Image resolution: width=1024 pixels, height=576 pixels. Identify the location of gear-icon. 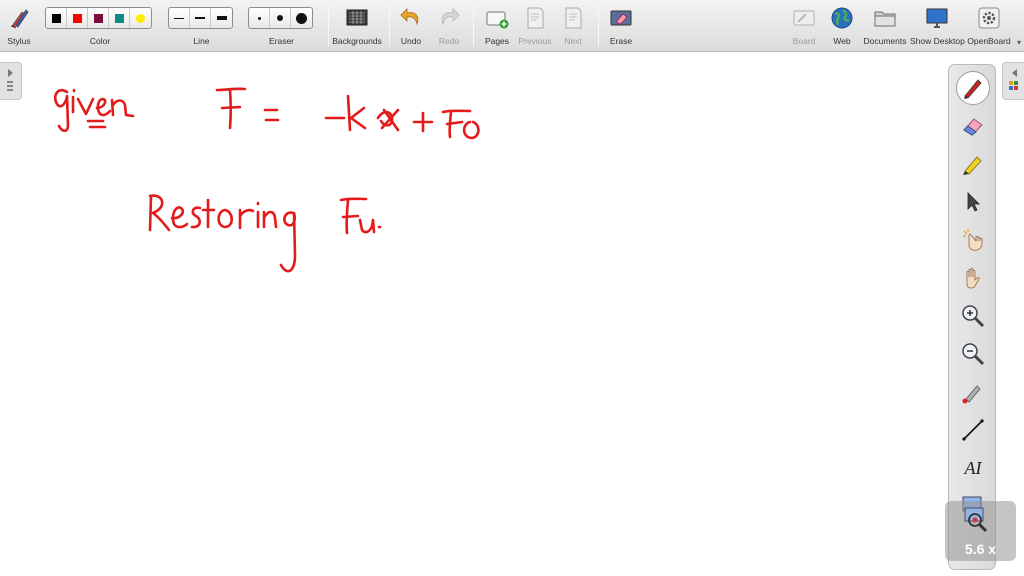
(989, 18).